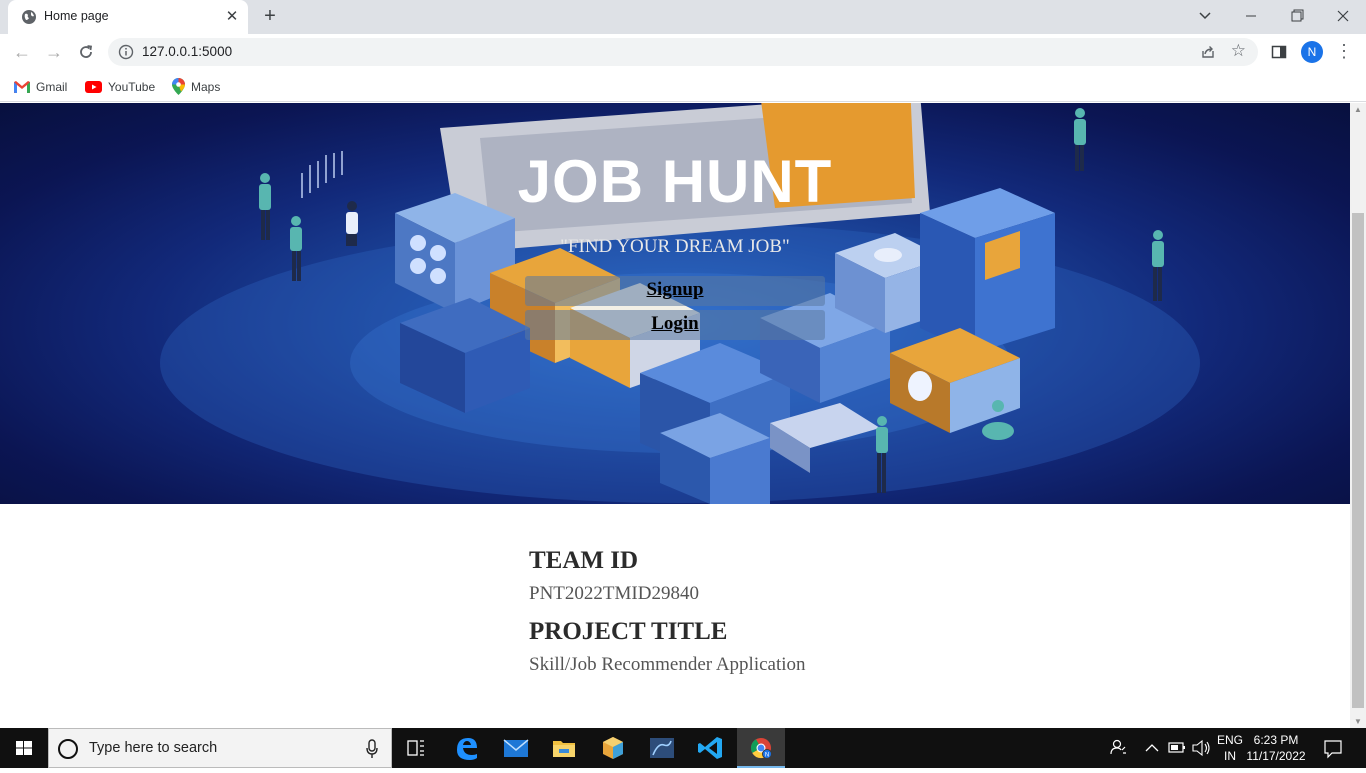 The height and width of the screenshot is (773, 1366). I want to click on bookmark-youtube: YouTube, so click(120, 86).